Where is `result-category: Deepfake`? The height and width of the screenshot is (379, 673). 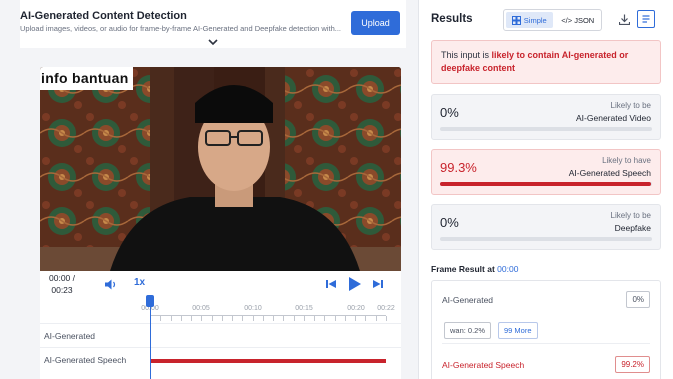
result-category: Deepfake is located at coordinates (632, 228).